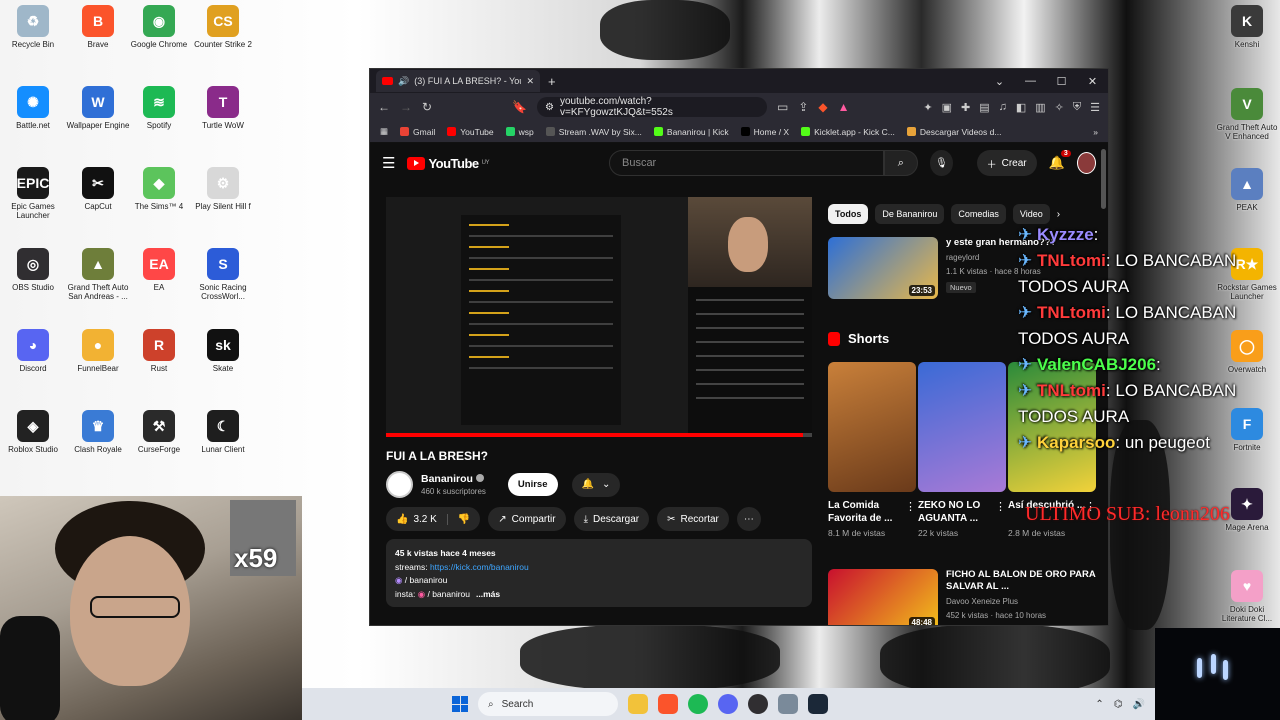 This screenshot has height=720, width=1280. I want to click on desktop-icon: T Turtle WoW, so click(223, 108).